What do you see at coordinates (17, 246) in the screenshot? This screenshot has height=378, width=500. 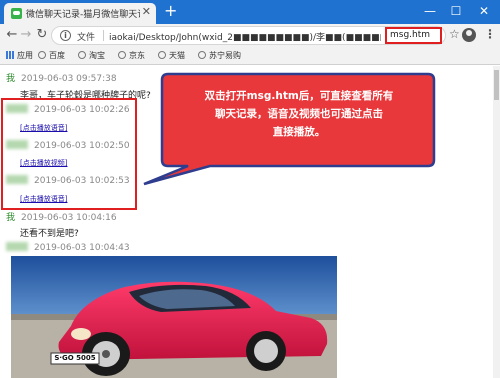 I see `blurred-sender-name` at bounding box center [17, 246].